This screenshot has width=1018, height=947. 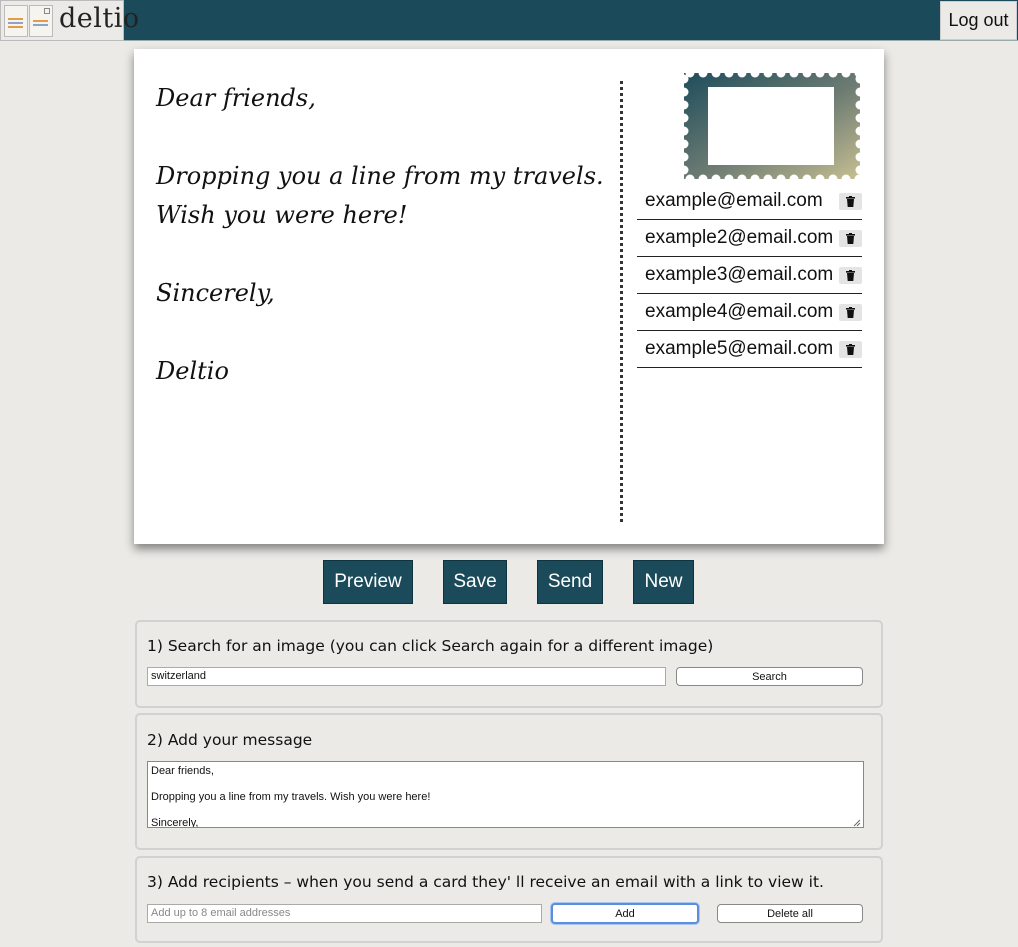 What do you see at coordinates (406, 676) in the screenshot?
I see `image-search-input: switzerland` at bounding box center [406, 676].